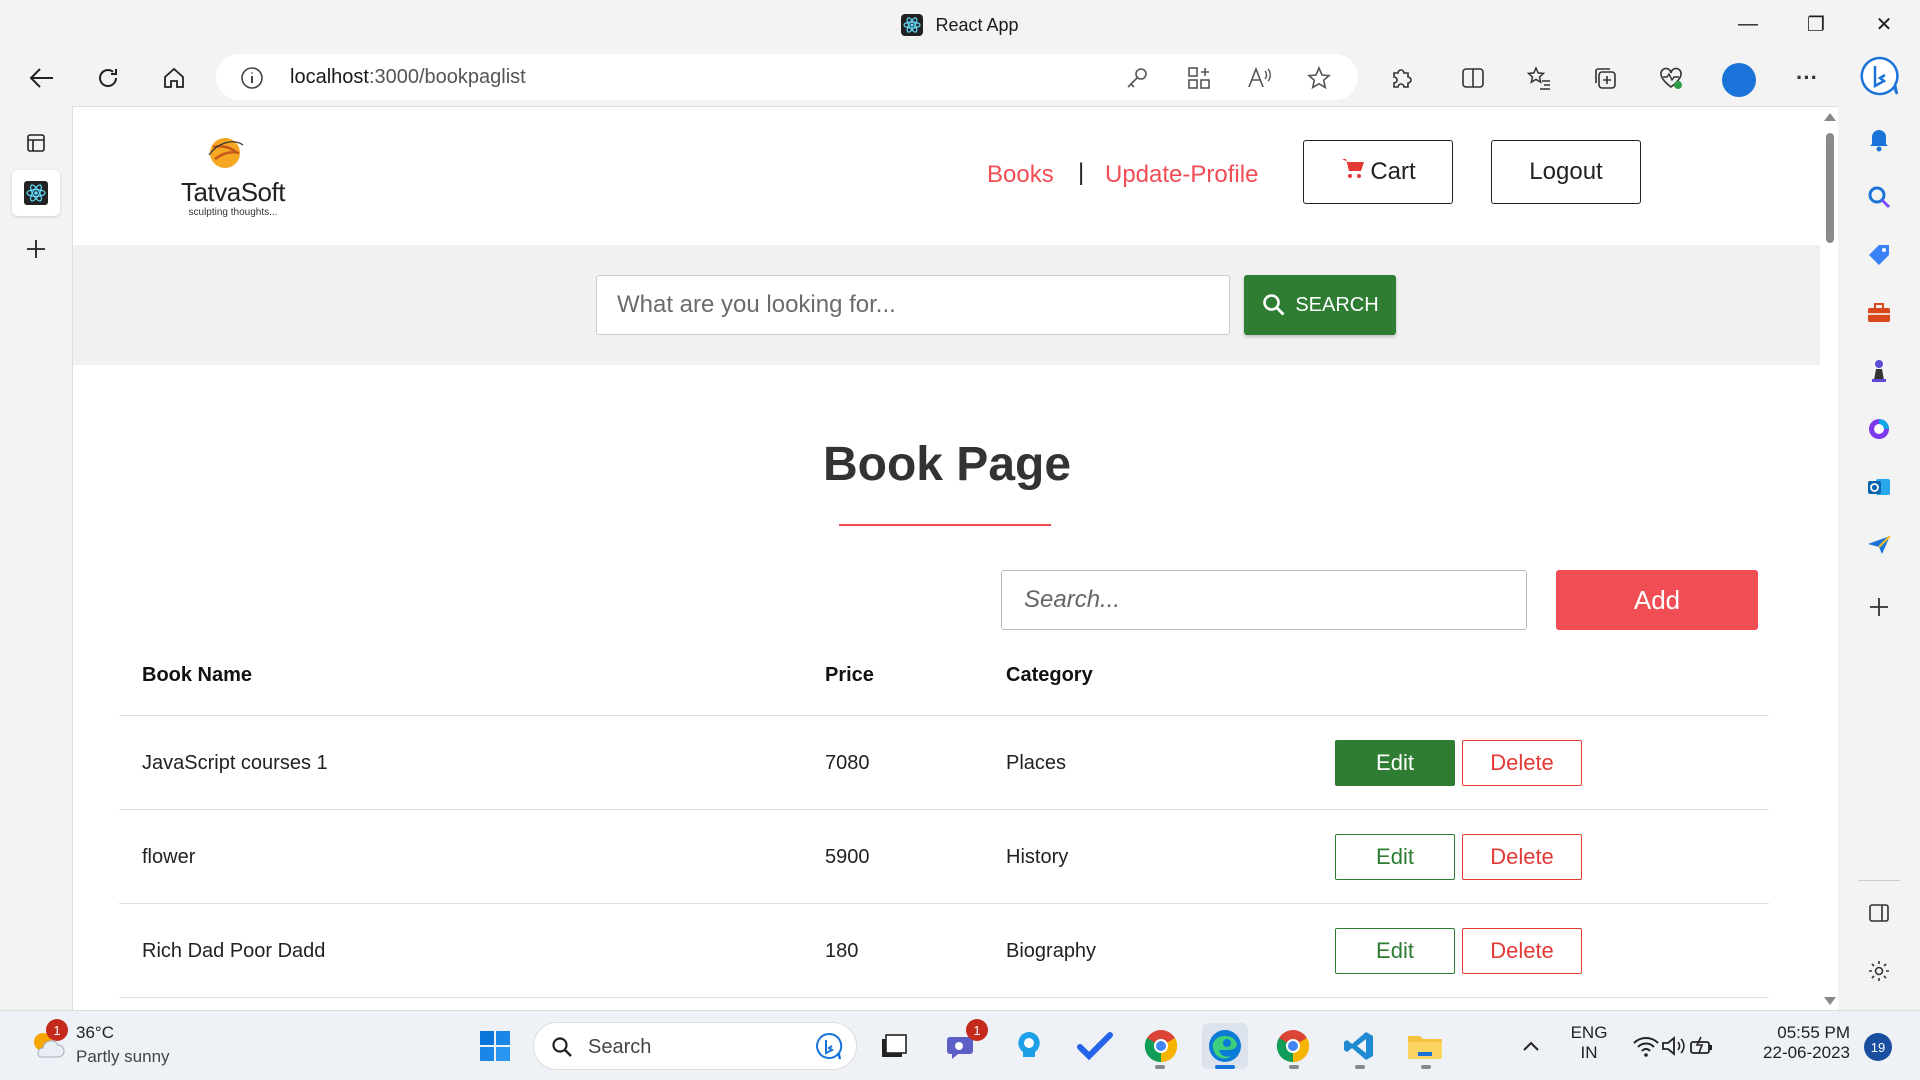 This screenshot has width=1920, height=1080. Describe the element at coordinates (1589, 1032) in the screenshot. I see `language-code: ENG` at that location.